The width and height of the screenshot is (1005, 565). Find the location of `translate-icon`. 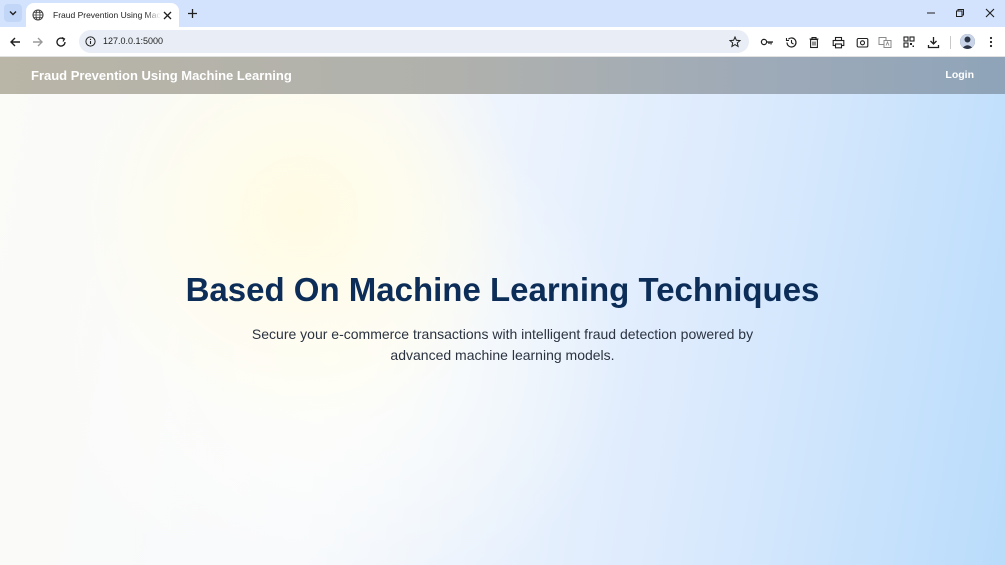

translate-icon is located at coordinates (885, 42).